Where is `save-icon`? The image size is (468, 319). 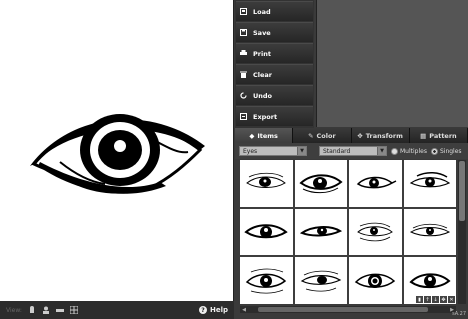 save-icon is located at coordinates (243, 32).